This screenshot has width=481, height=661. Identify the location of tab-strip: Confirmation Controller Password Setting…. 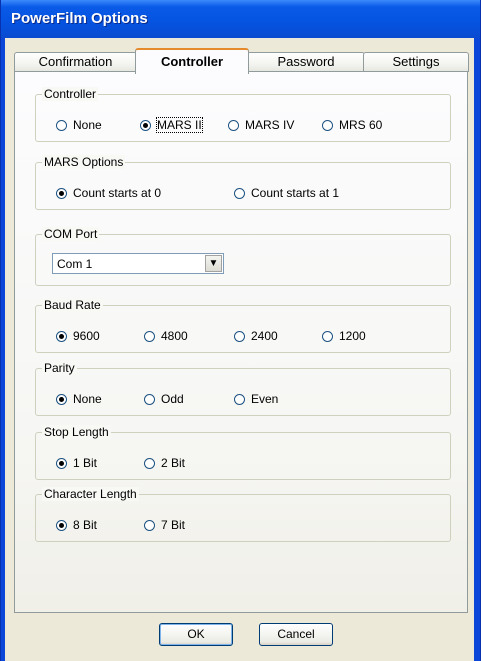
(242, 61).